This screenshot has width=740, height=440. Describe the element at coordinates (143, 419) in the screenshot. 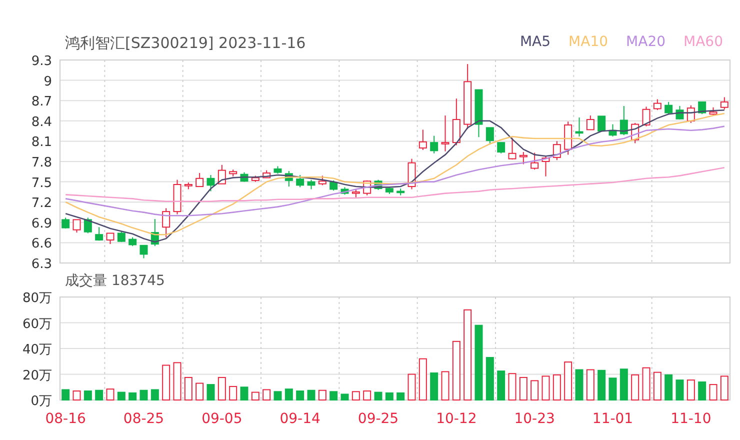

I see `date-label: 08-25` at that location.